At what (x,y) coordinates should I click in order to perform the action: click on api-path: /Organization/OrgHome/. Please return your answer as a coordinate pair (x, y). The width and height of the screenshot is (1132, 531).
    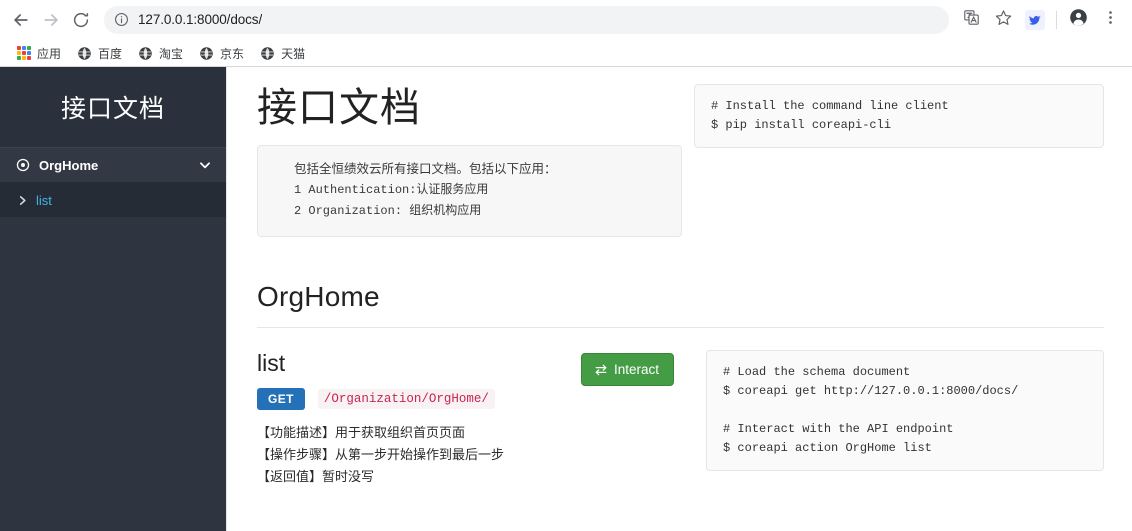
    Looking at the image, I should click on (406, 399).